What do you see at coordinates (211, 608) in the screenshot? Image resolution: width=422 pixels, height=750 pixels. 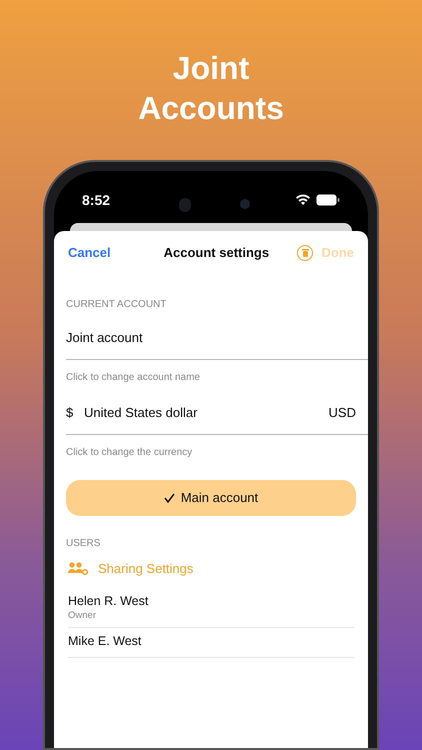 I see `user-row: Helen R. West Owner` at bounding box center [211, 608].